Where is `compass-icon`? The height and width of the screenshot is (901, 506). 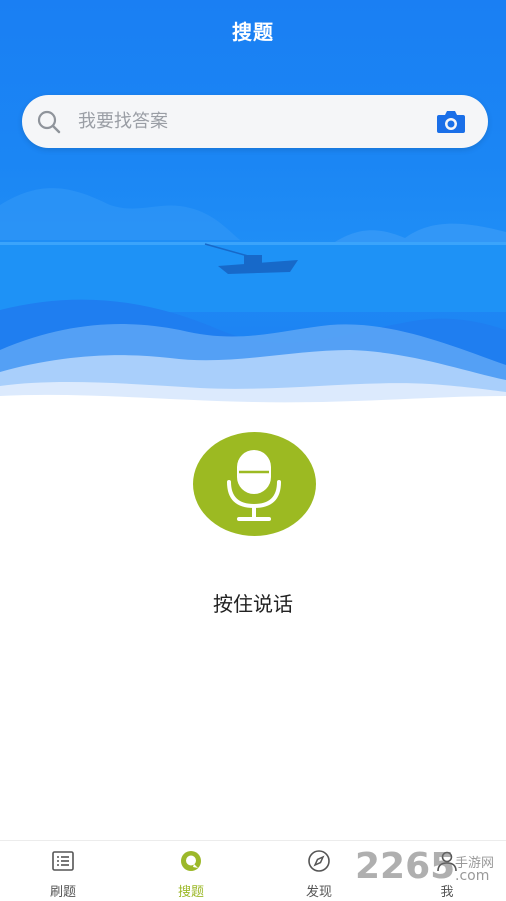
compass-icon is located at coordinates (319, 861).